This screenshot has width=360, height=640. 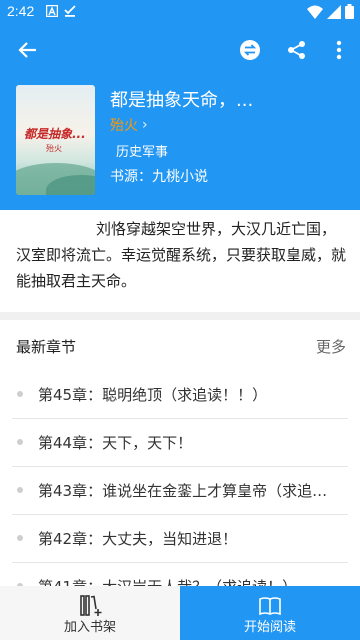 I want to click on toolbar, so click(x=180, y=50).